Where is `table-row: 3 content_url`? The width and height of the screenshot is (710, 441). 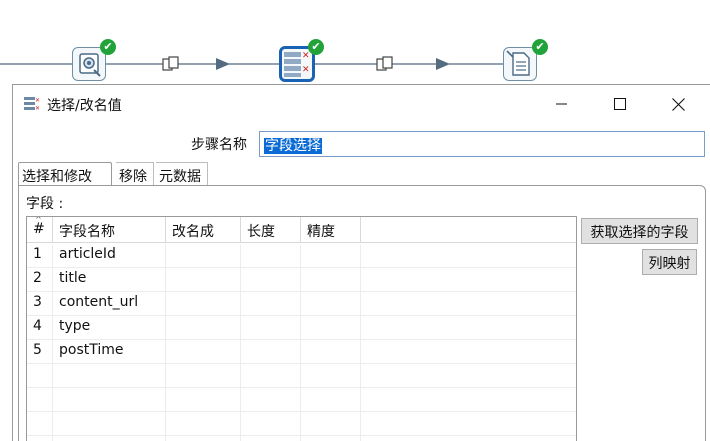 table-row: 3 content_url is located at coordinates (301, 304).